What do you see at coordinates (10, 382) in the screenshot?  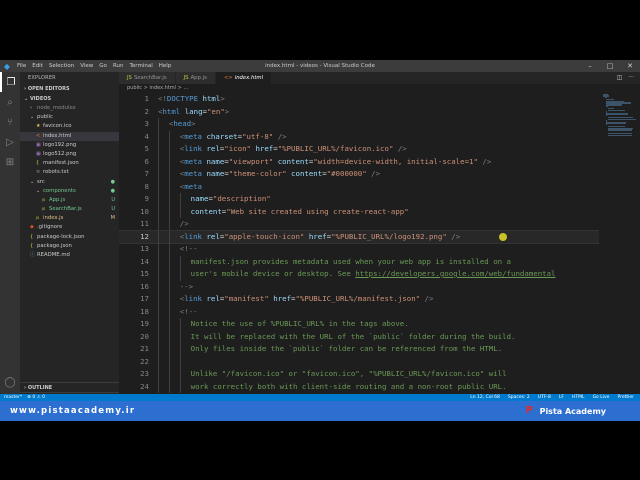 I see `account-icon: ◯` at bounding box center [10, 382].